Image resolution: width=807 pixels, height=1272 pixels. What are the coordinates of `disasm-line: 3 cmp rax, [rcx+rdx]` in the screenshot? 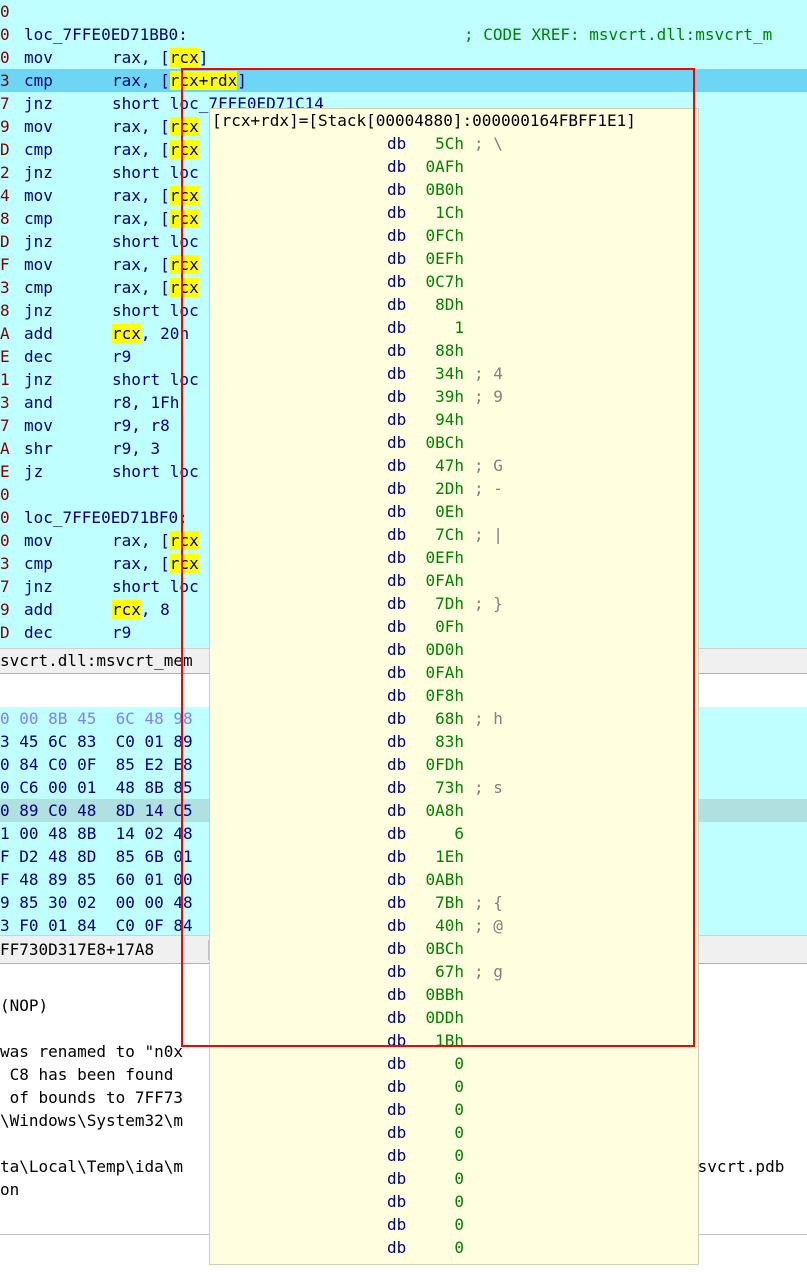 It's located at (403, 80).